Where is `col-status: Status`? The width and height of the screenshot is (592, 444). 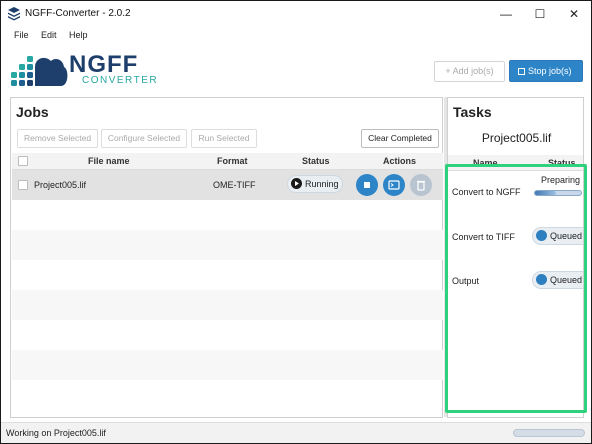 col-status: Status is located at coordinates (316, 161).